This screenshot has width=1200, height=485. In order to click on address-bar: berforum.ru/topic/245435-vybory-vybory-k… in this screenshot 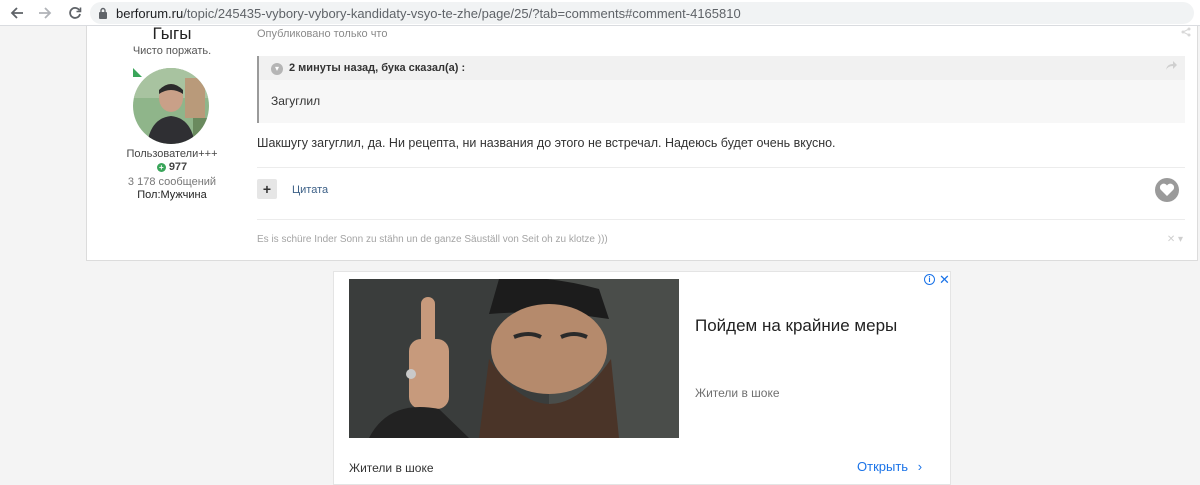, I will do `click(642, 13)`.